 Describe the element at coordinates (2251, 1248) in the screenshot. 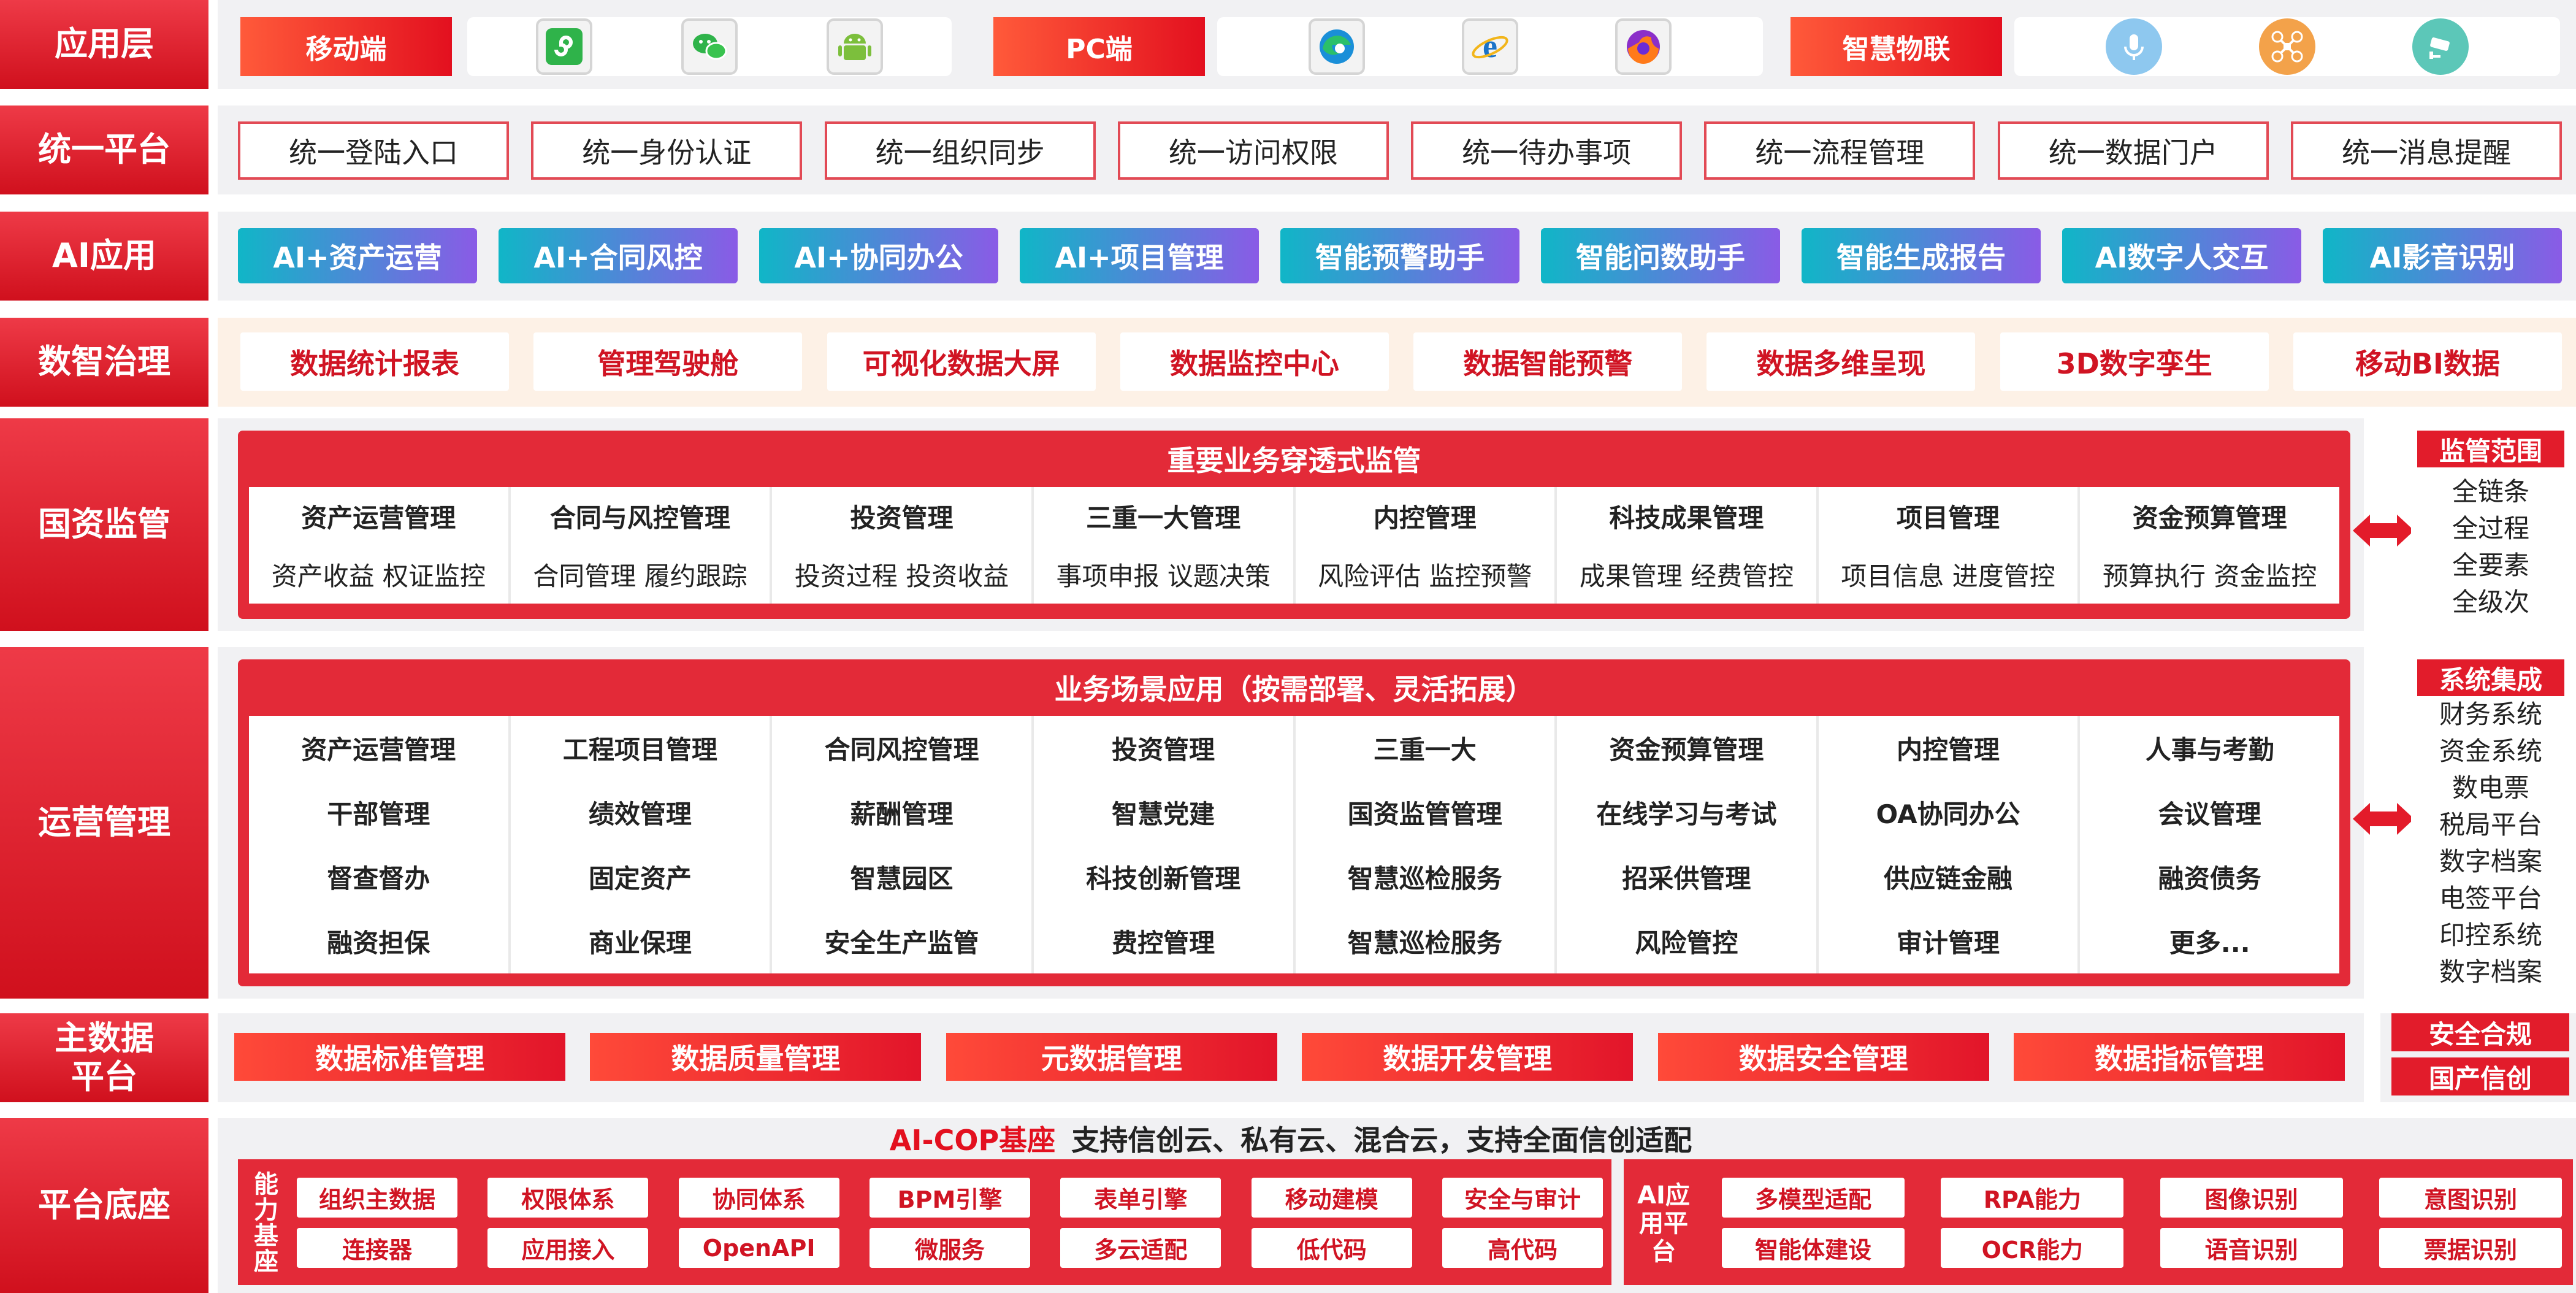

I see `ai-speech-recognition: 语音识别` at that location.